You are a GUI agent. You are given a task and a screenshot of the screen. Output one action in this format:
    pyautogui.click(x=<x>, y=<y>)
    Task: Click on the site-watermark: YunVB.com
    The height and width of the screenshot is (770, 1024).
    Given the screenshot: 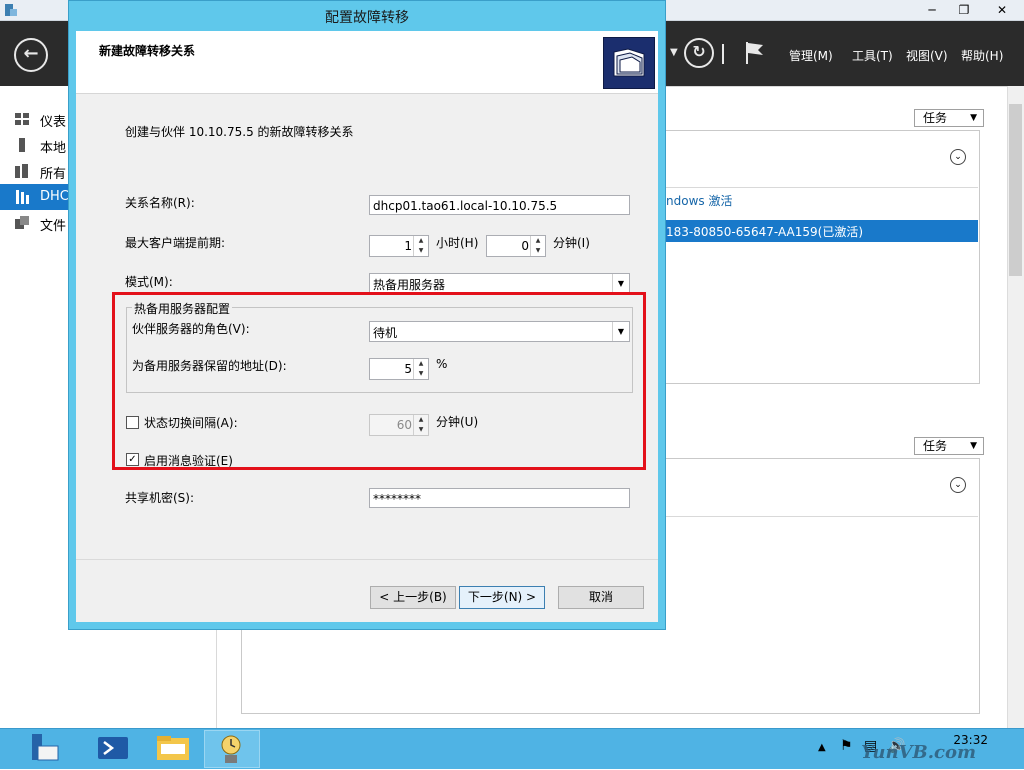 What is the action you would take?
    pyautogui.click(x=918, y=752)
    